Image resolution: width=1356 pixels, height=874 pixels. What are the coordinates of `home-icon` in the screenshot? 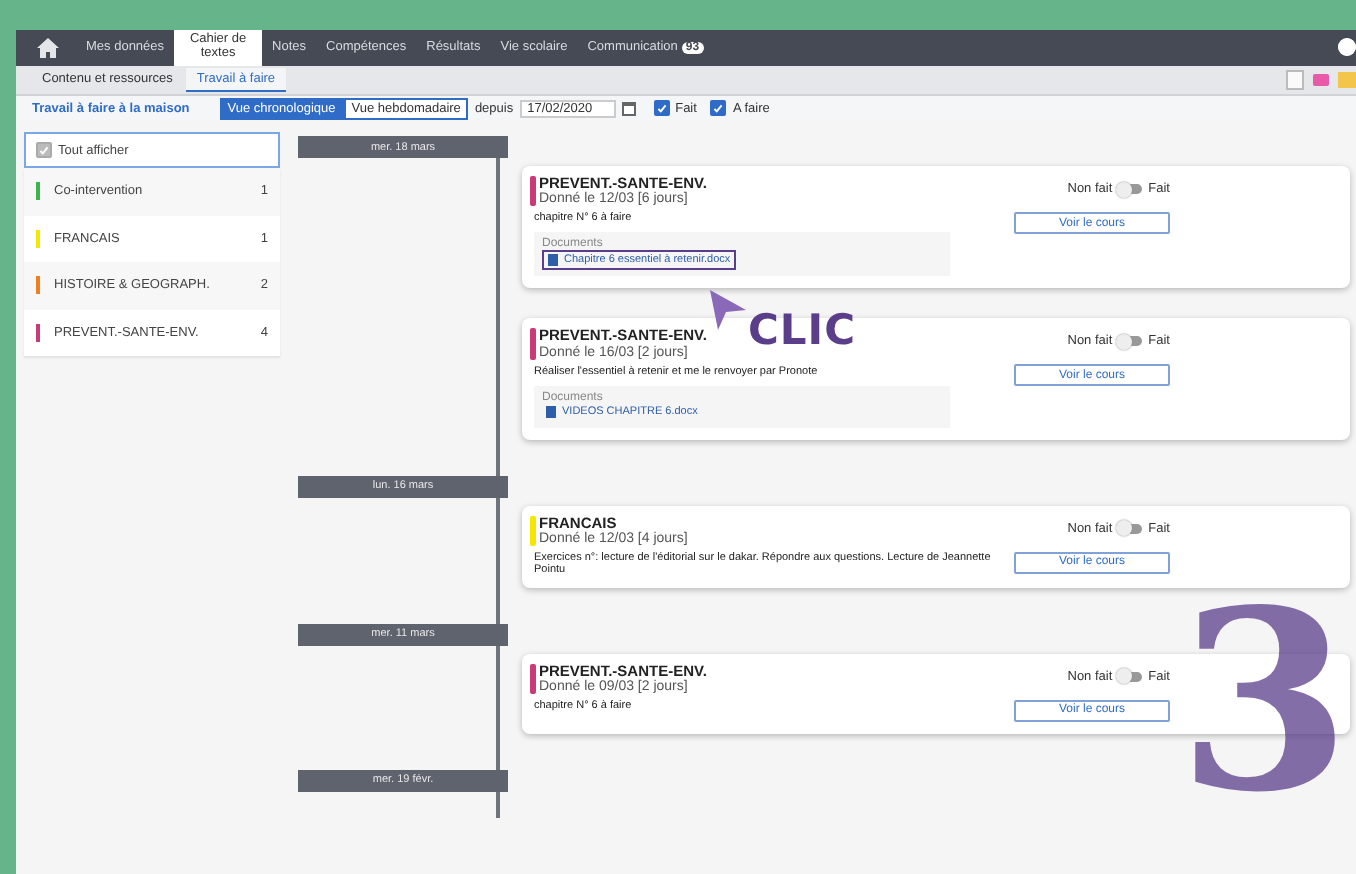 It's located at (48, 48).